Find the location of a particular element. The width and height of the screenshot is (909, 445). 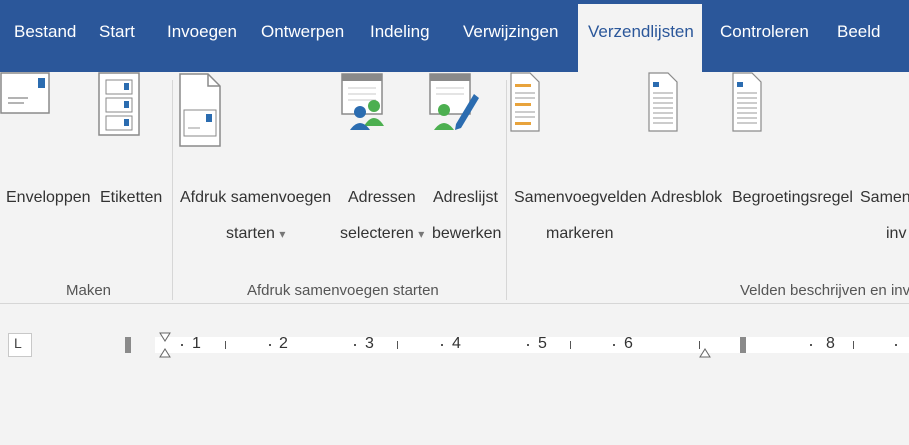

address-block-button: Adresblok is located at coordinates (690, 167).